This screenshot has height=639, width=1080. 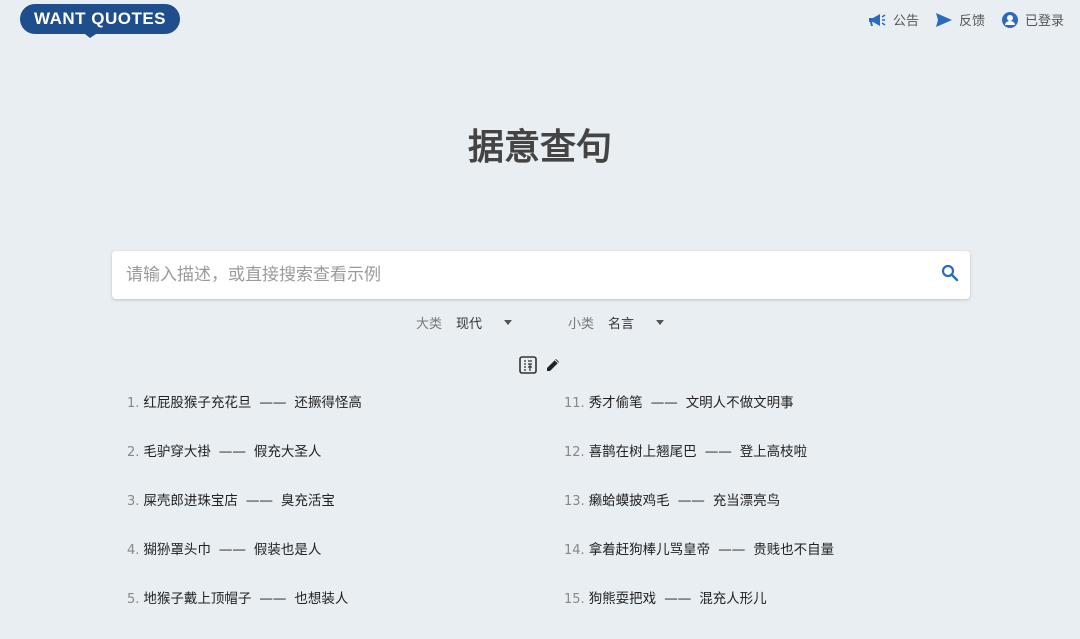 What do you see at coordinates (287, 550) in the screenshot?
I see `quote-back: 假装也是人` at bounding box center [287, 550].